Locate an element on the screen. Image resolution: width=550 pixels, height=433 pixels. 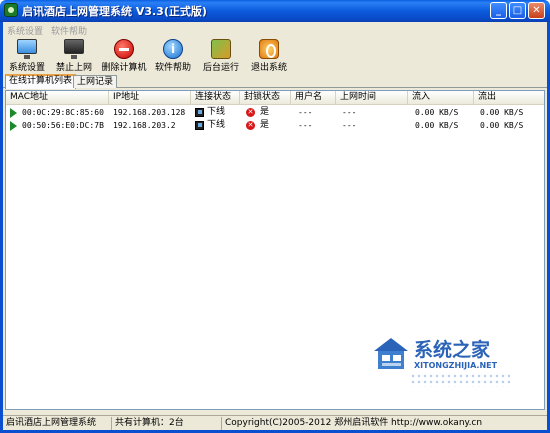
watermark-url: XITONGZHIJIA.NET is located at coordinates (456, 365).